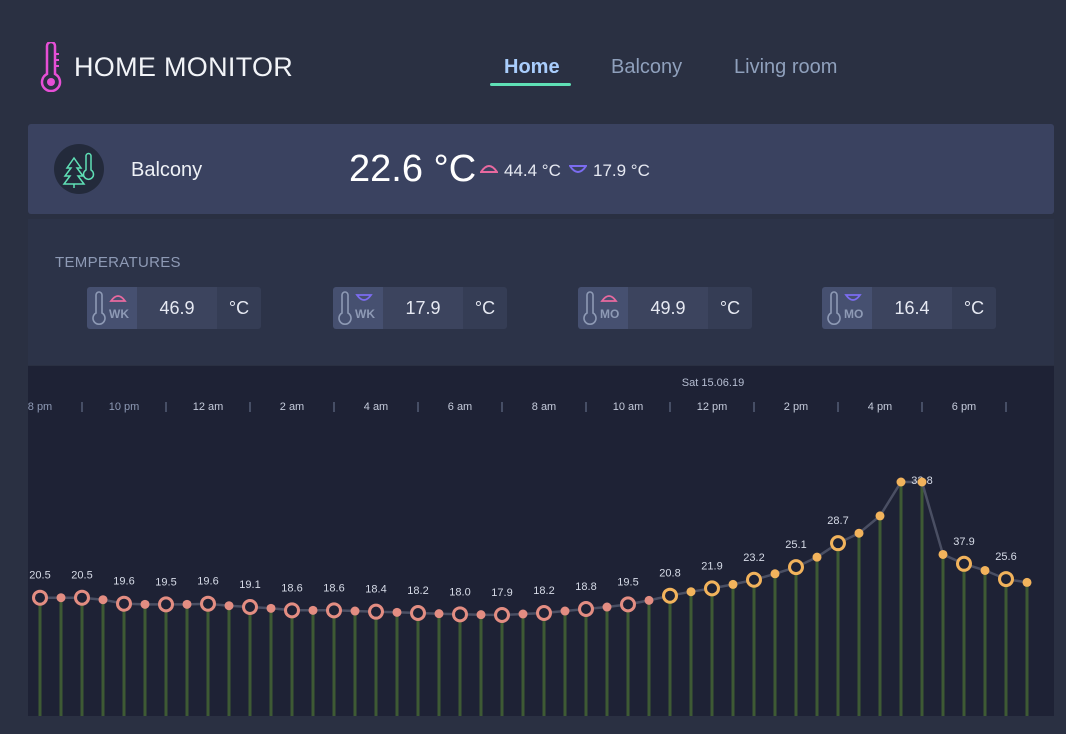 The width and height of the screenshot is (1066, 734). What do you see at coordinates (51, 67) in the screenshot?
I see `thermometer-icon` at bounding box center [51, 67].